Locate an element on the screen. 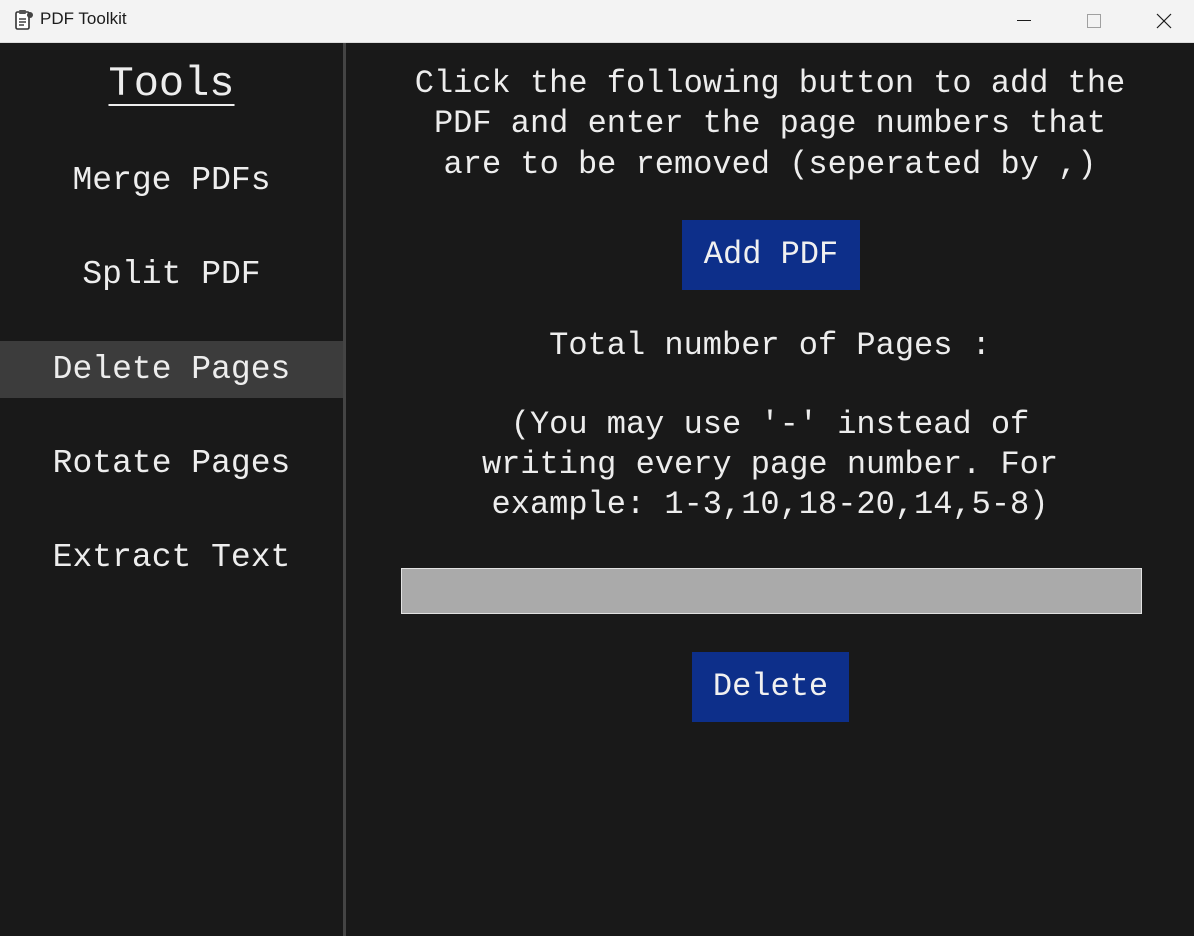 The width and height of the screenshot is (1194, 936). title-bar: PDF Toolkit is located at coordinates (597, 21).